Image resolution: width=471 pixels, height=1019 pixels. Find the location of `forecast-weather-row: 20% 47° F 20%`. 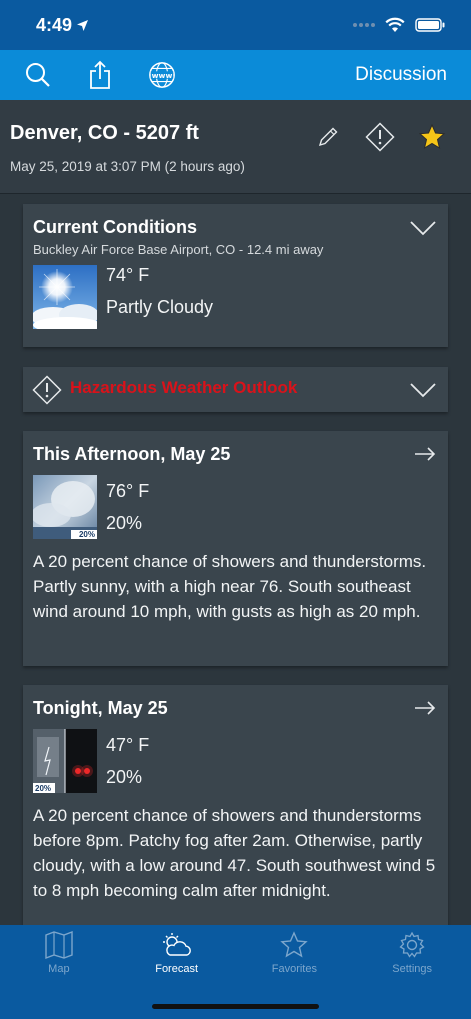

forecast-weather-row: 20% 47° F 20% is located at coordinates (235, 761).